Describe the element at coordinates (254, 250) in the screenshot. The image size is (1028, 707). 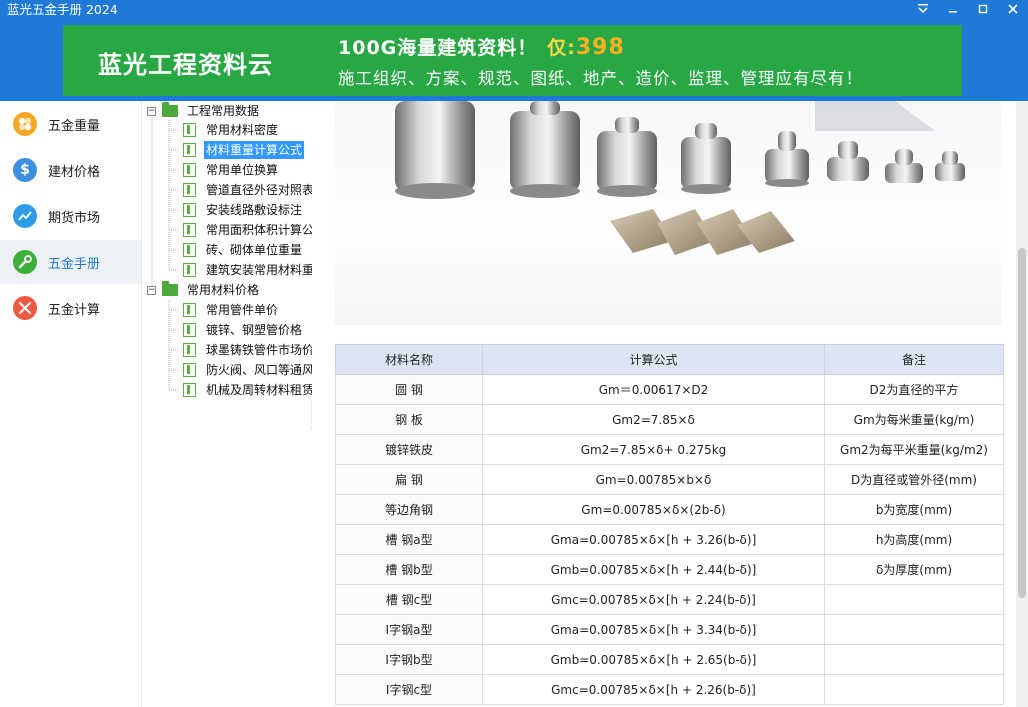
I see `tree-item-label: 砖、砌体单位重量` at that location.